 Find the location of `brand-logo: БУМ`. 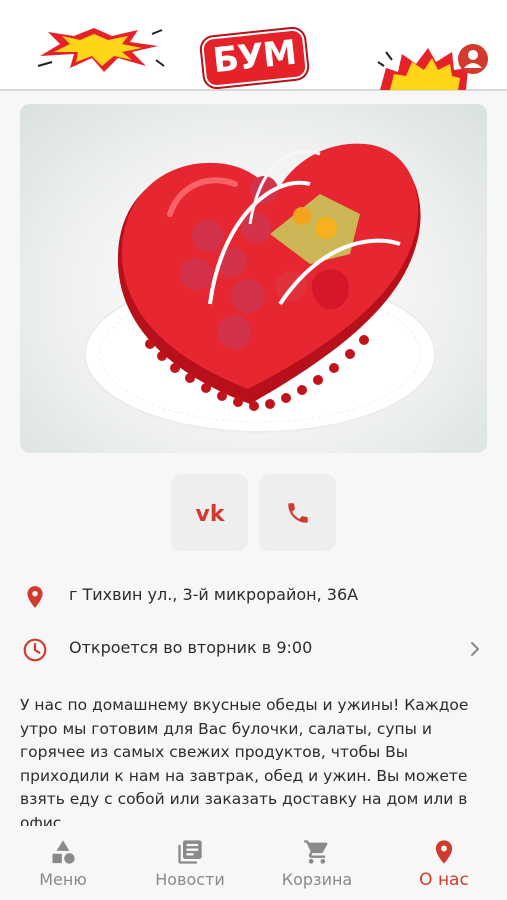

brand-logo: БУМ is located at coordinates (254, 58).